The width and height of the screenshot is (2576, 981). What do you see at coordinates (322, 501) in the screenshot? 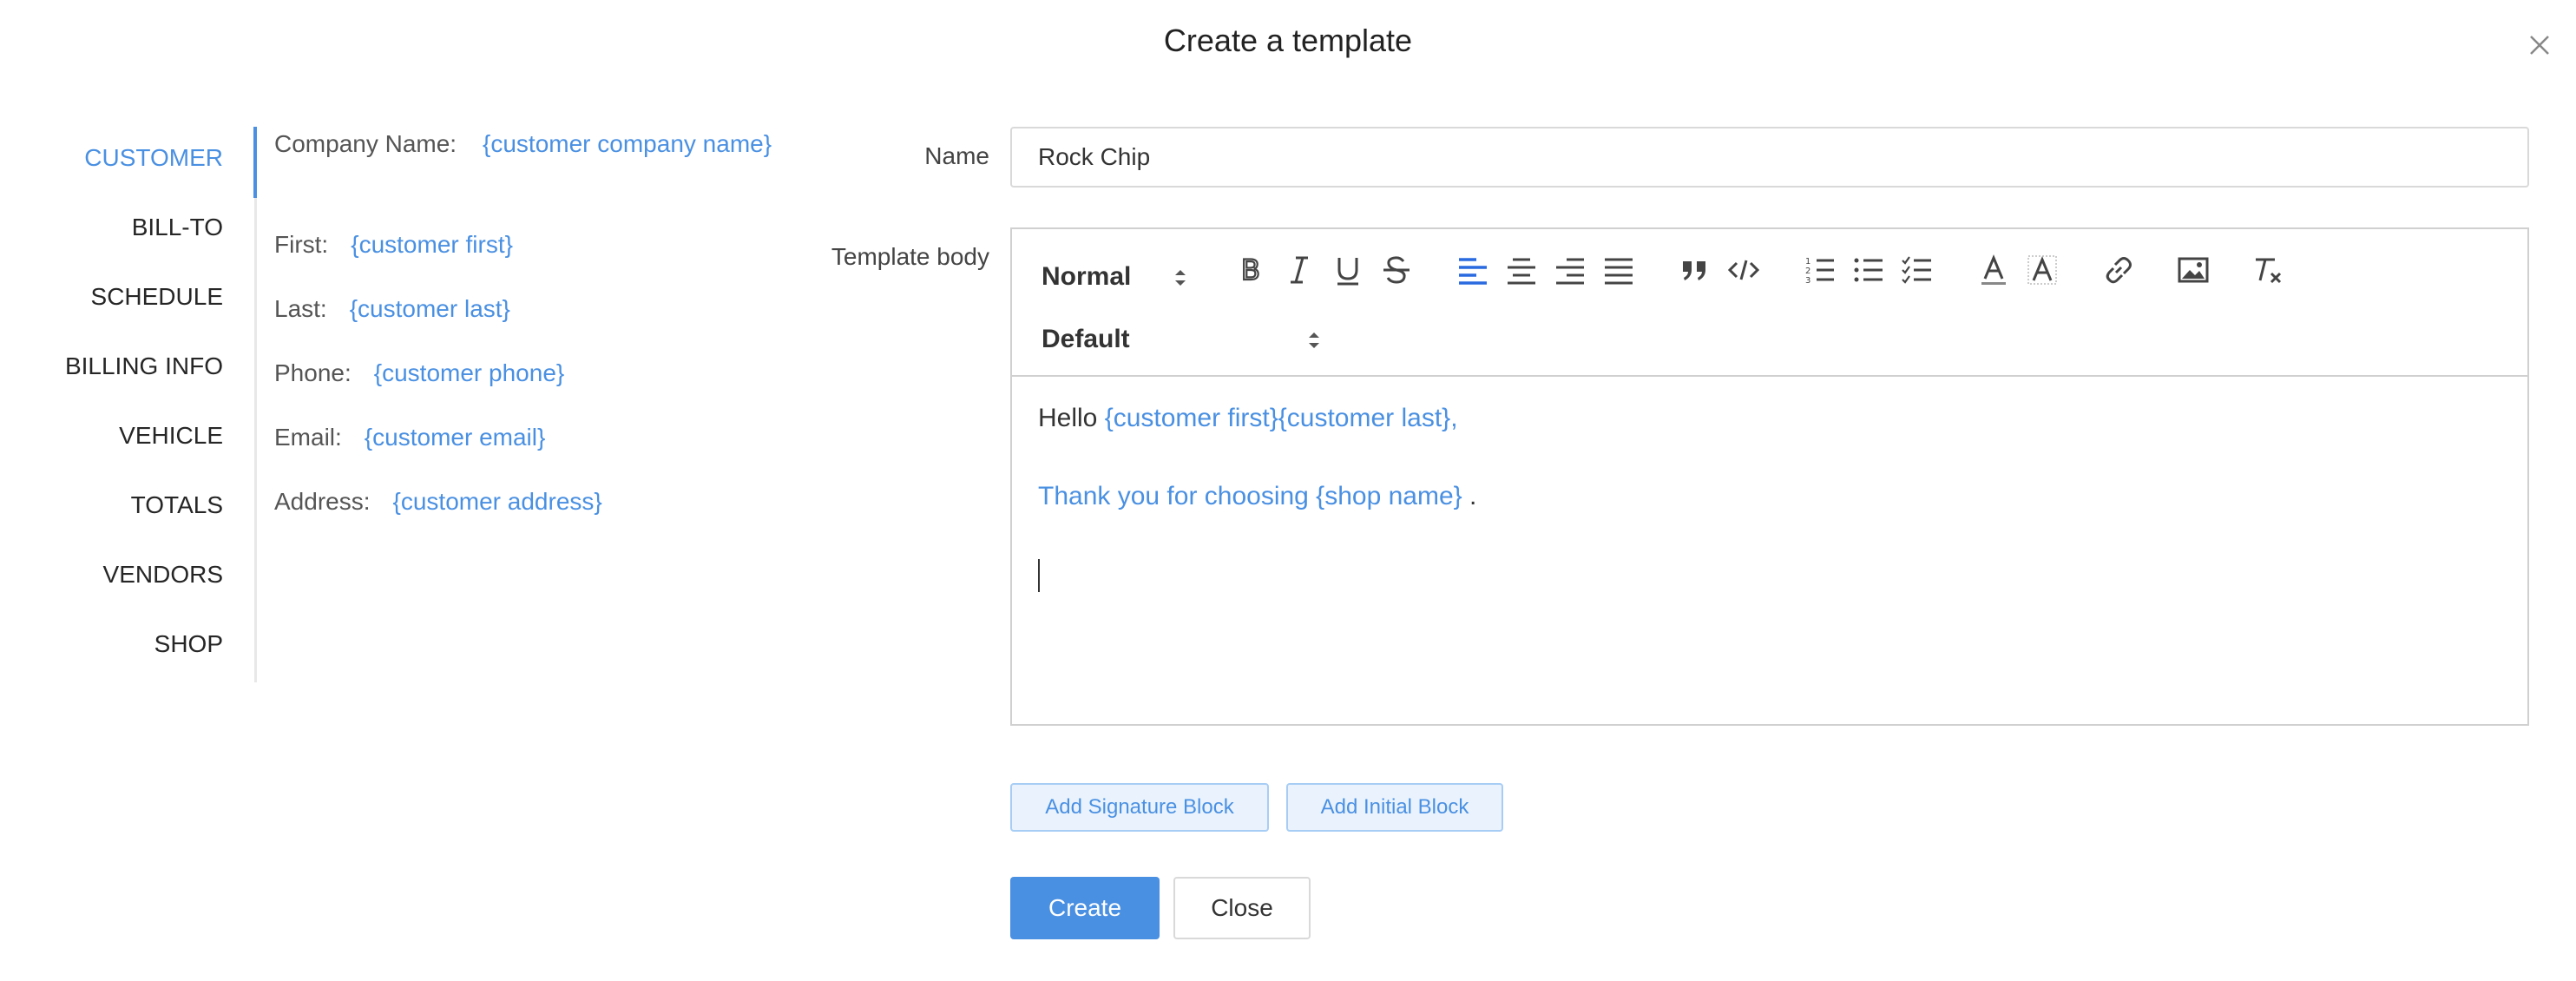
I see `field-label: Address:` at bounding box center [322, 501].